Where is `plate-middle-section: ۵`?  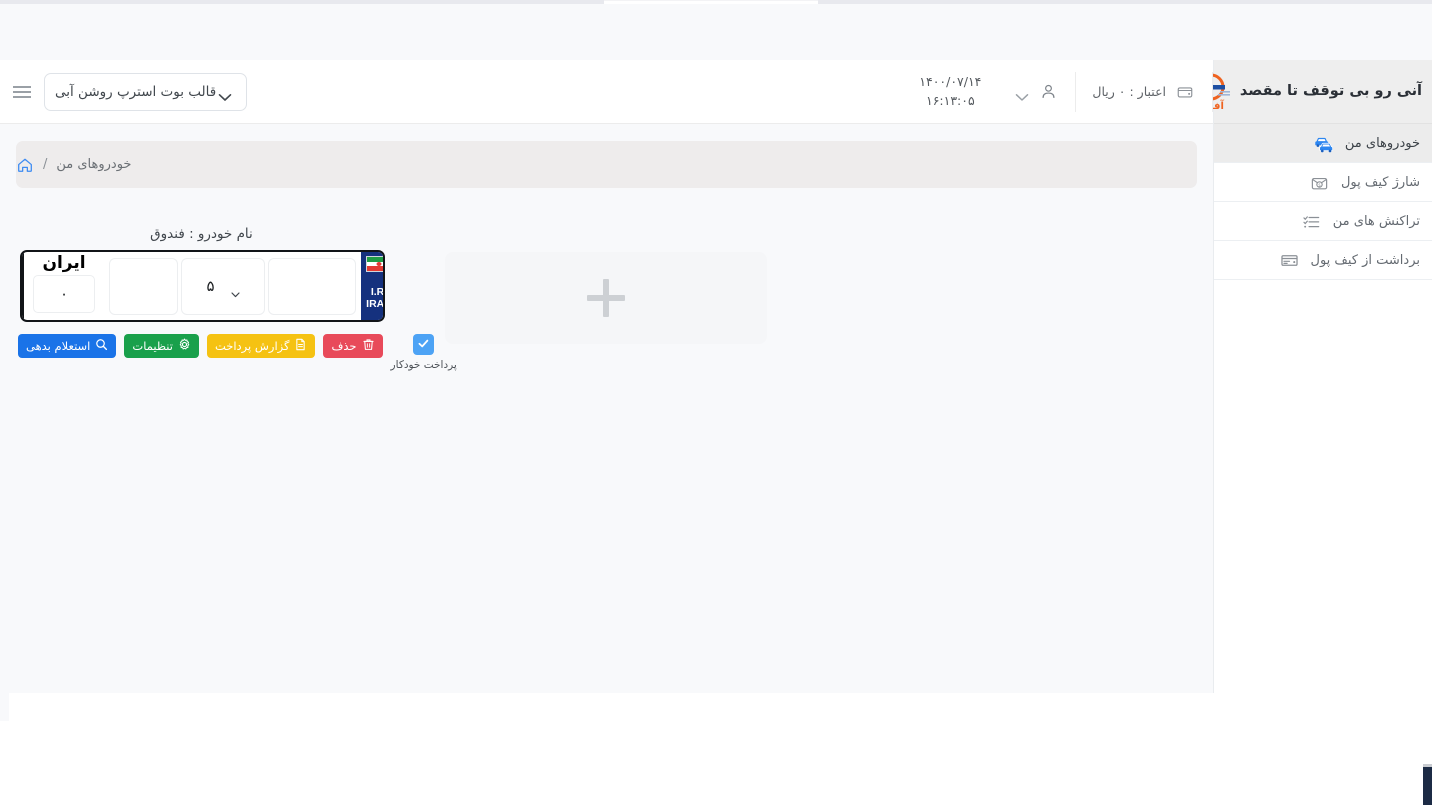
plate-middle-section: ۵ is located at coordinates (232, 286).